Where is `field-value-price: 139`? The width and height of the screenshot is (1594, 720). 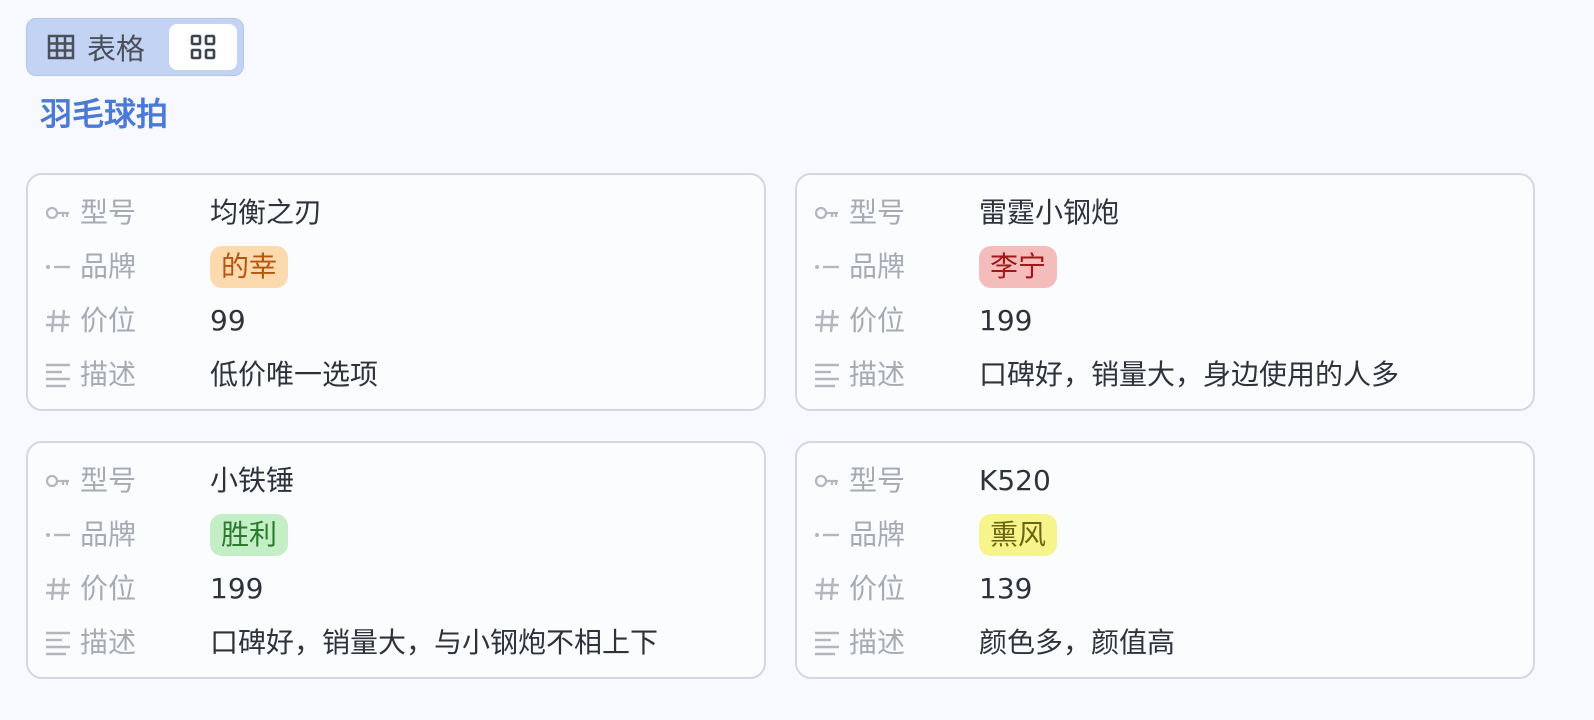 field-value-price: 139 is located at coordinates (1006, 588).